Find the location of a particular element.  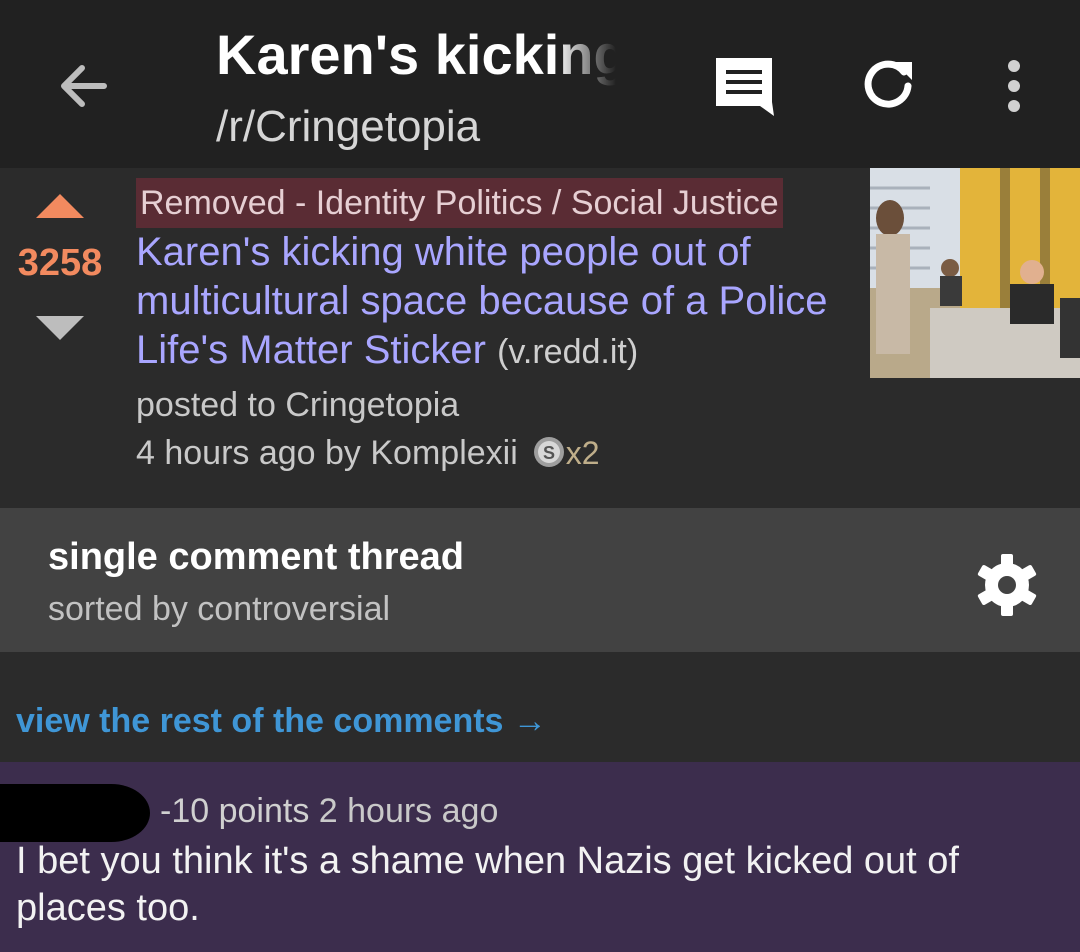

view-rest-link: view the rest of the comments → is located at coordinates (281, 721).